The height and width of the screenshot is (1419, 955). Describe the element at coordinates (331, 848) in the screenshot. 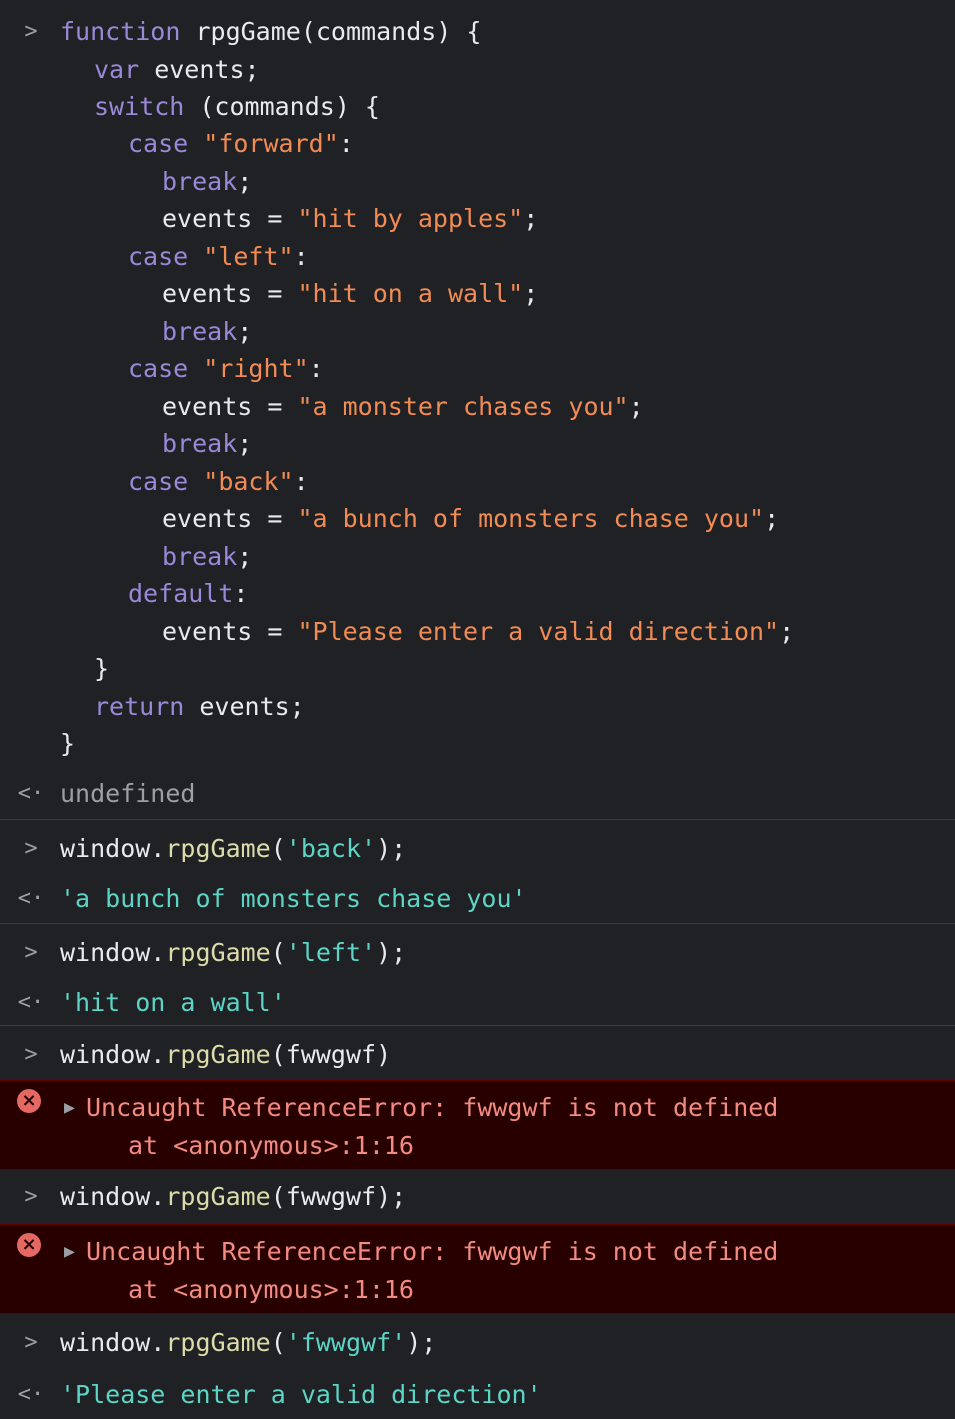

I see `string-argument: 'back'` at that location.